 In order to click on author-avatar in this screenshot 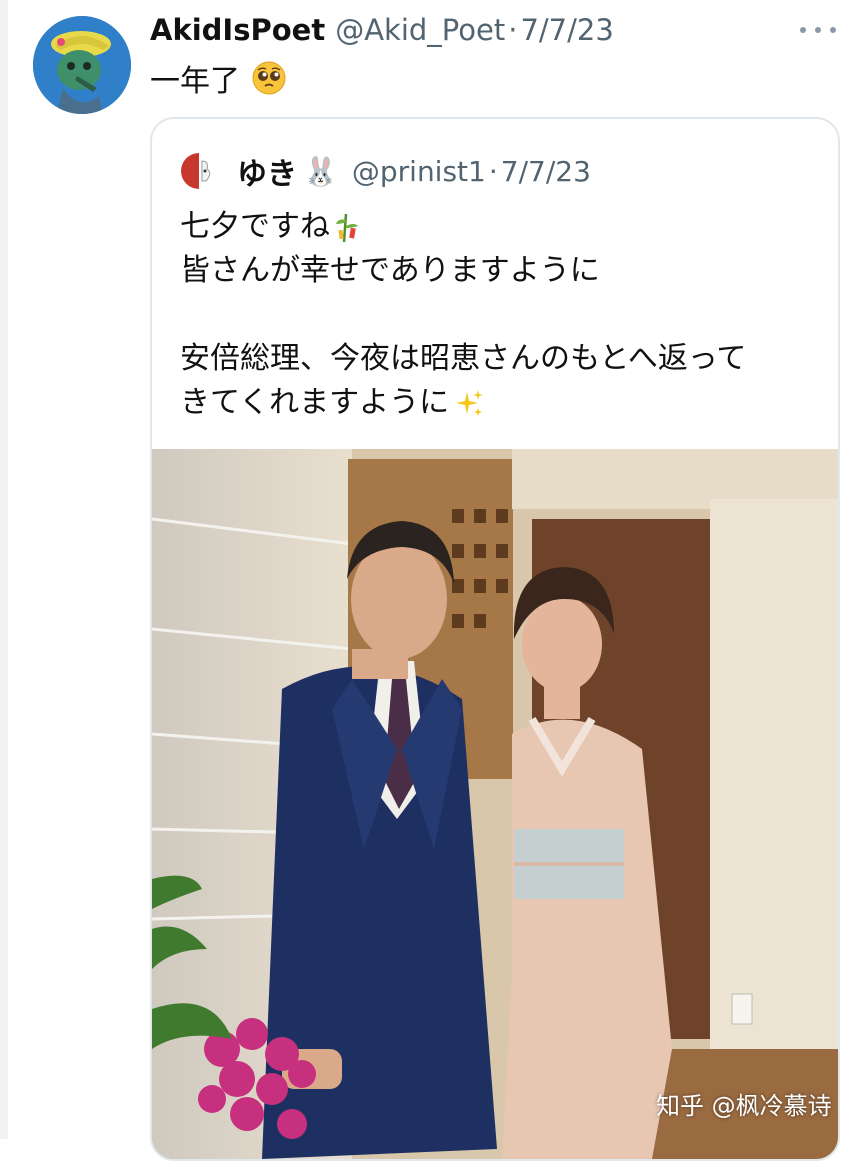, I will do `click(82, 65)`.